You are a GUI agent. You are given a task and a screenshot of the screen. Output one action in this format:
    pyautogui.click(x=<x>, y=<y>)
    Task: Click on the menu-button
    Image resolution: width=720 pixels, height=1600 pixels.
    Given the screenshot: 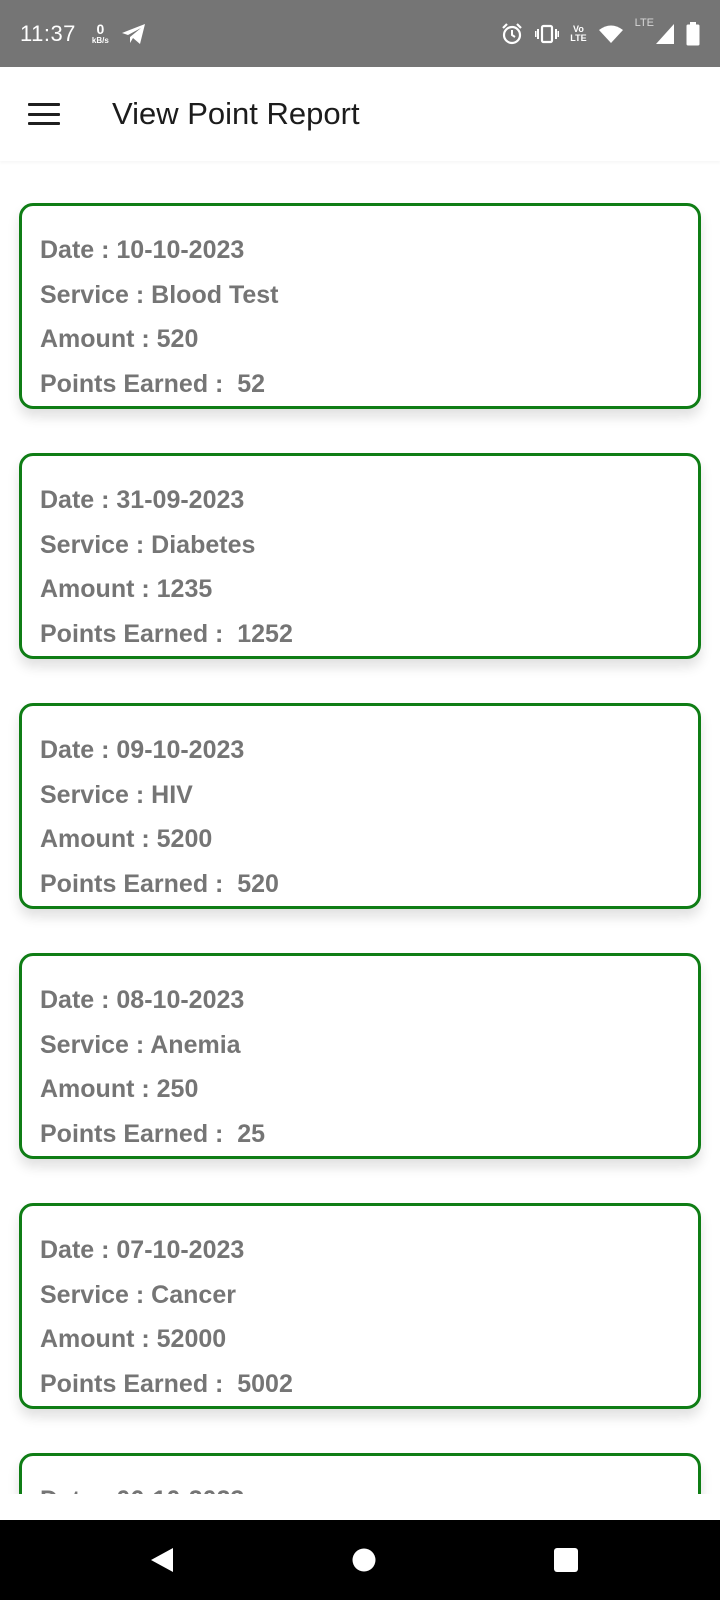 What is the action you would take?
    pyautogui.click(x=44, y=114)
    